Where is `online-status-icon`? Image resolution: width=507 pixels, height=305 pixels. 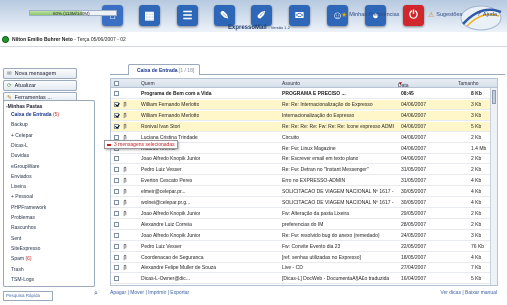
online-status-icon is located at coordinates (5, 39).